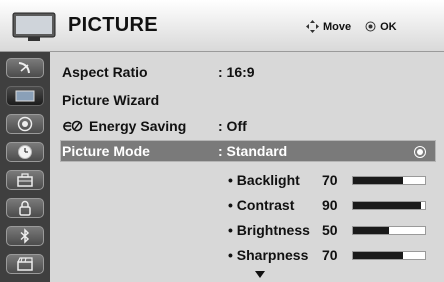 This screenshot has width=444, height=282. I want to click on sidebar-item-option, so click(25, 180).